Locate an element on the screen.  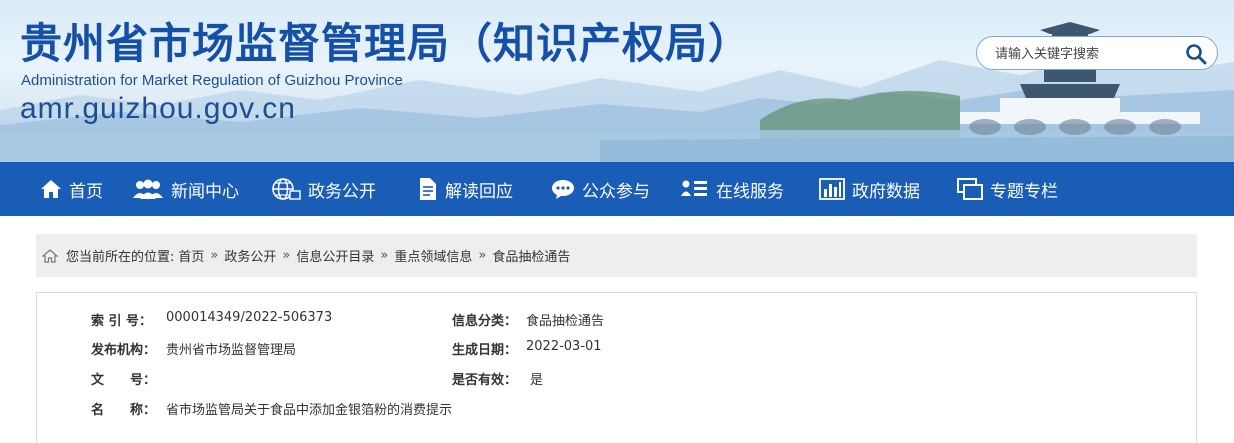
site-domain: amr.guizhou.gov.cn is located at coordinates (158, 108).